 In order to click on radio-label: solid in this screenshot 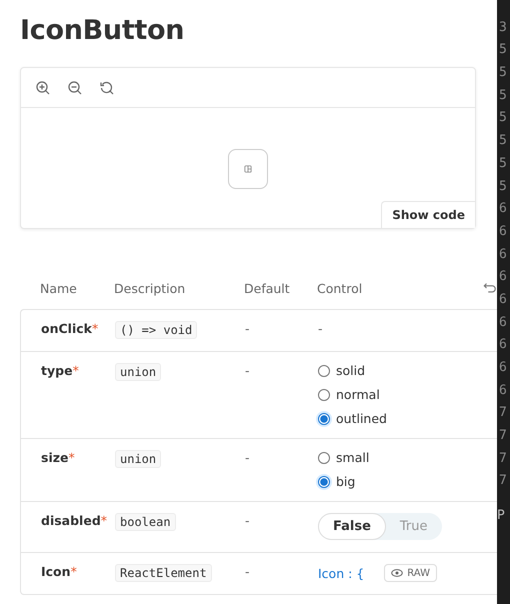, I will do `click(351, 370)`.